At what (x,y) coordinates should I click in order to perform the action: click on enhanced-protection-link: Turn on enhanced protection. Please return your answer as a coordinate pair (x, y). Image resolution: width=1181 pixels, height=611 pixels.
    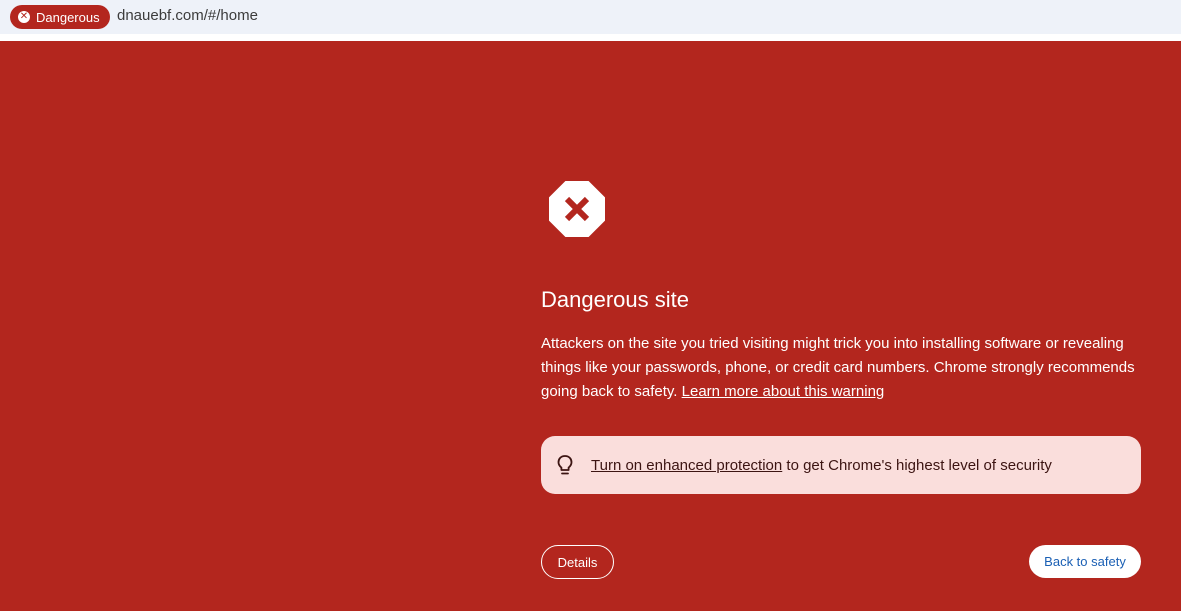
    Looking at the image, I should click on (686, 465).